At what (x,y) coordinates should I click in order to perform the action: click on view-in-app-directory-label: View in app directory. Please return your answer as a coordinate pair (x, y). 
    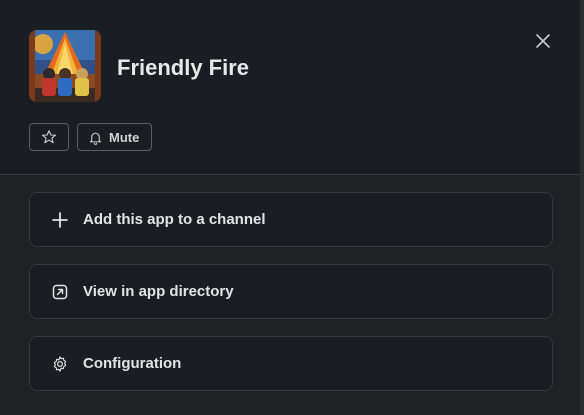
    Looking at the image, I should click on (158, 291).